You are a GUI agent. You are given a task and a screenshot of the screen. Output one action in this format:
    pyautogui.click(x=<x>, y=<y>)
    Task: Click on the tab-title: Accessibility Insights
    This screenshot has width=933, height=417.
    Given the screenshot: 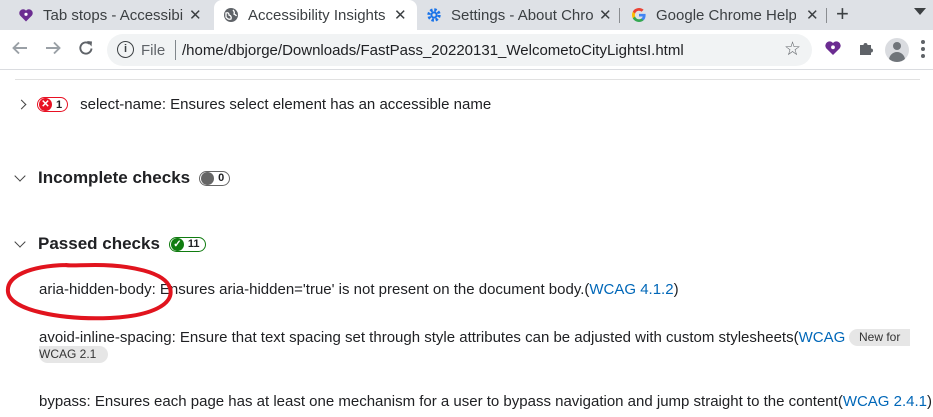 What is the action you would take?
    pyautogui.click(x=317, y=15)
    